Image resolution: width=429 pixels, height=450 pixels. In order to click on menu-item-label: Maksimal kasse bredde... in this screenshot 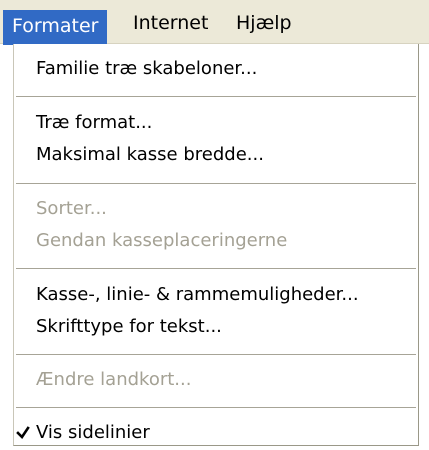, I will do `click(150, 154)`.